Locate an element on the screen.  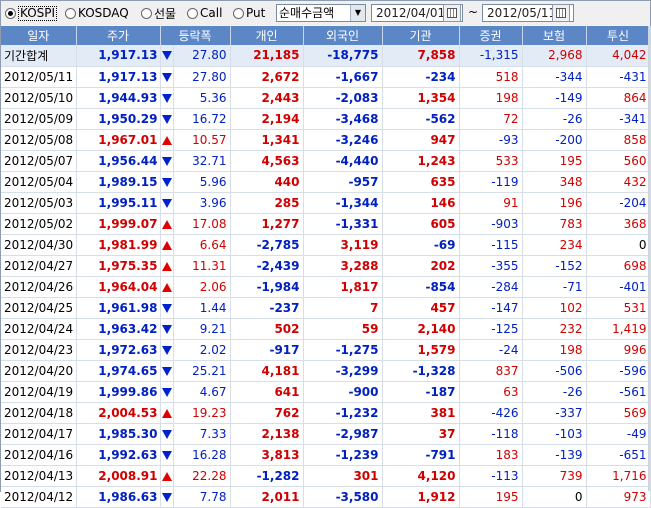
cell-foreign: -1,275 is located at coordinates (343, 350).